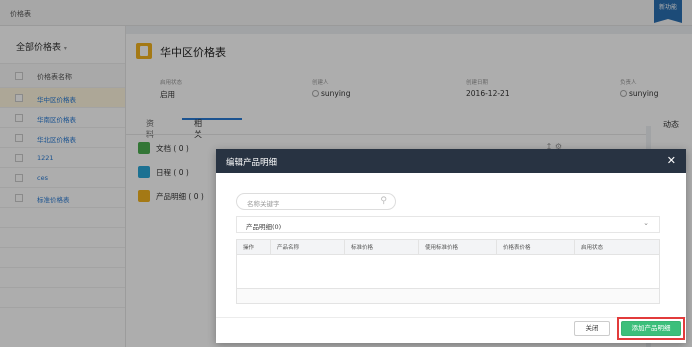 This screenshot has height=347, width=692. I want to click on column-header: 启用状态, so click(617, 247).